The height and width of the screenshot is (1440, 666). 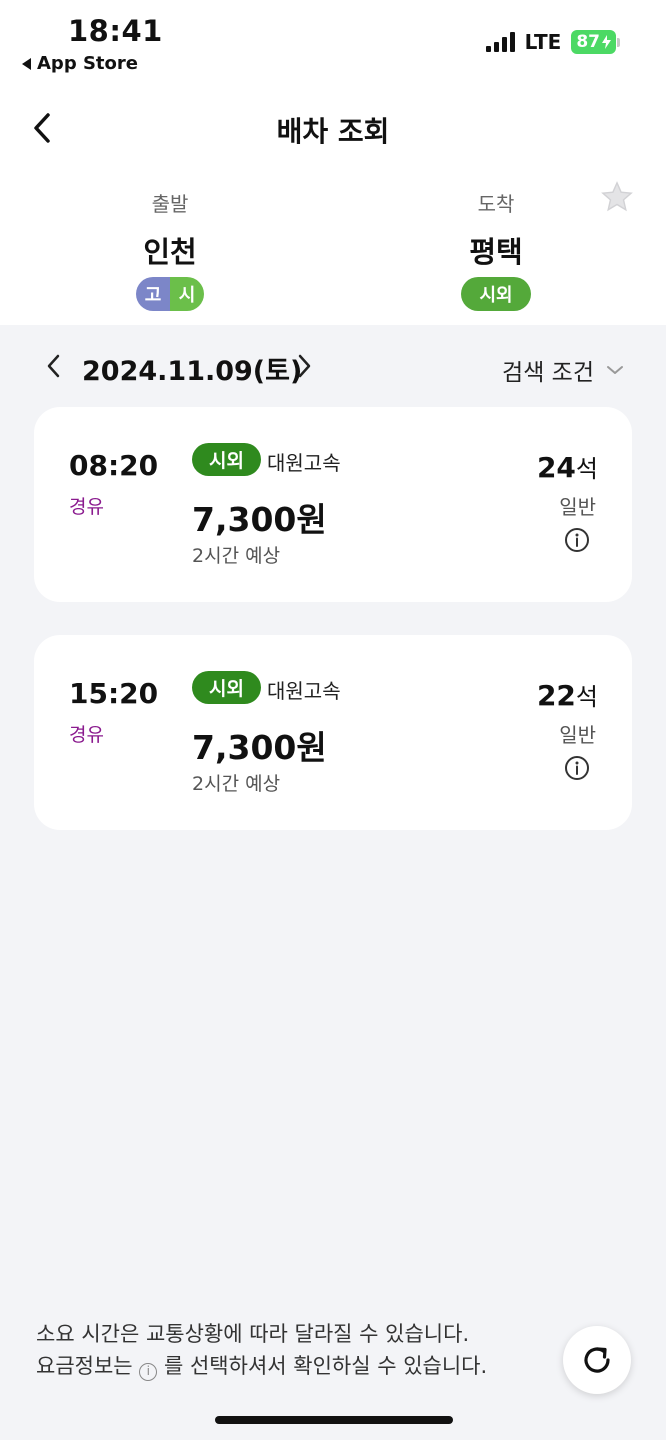 I want to click on remaining-seats: 22석, so click(x=567, y=694).